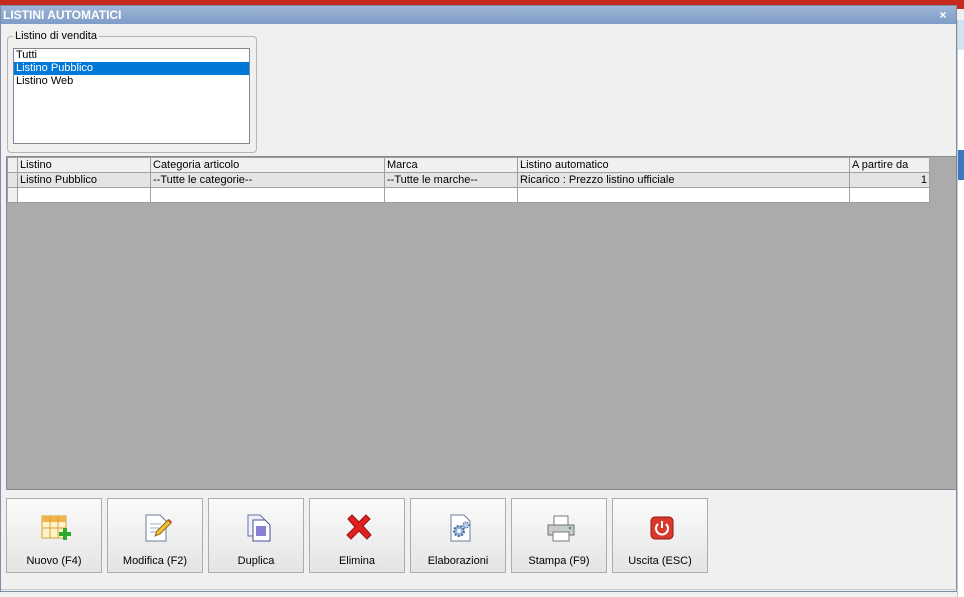  I want to click on listbox-item-listino-web: Listino Web, so click(131, 81).